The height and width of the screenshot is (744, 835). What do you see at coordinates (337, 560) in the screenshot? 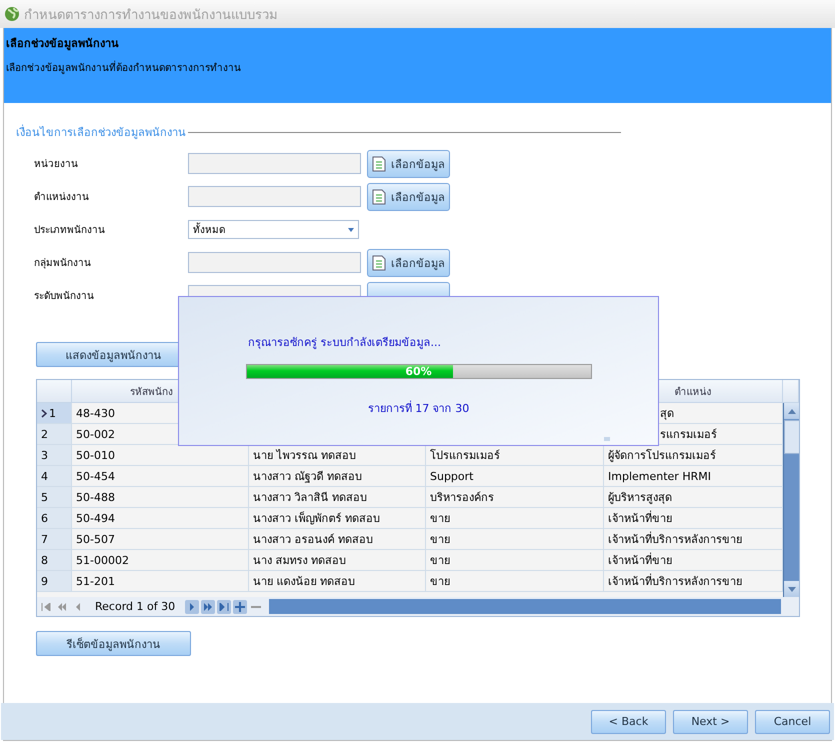
I see `table-cell: นาง สมทรง ทดสอบ` at bounding box center [337, 560].